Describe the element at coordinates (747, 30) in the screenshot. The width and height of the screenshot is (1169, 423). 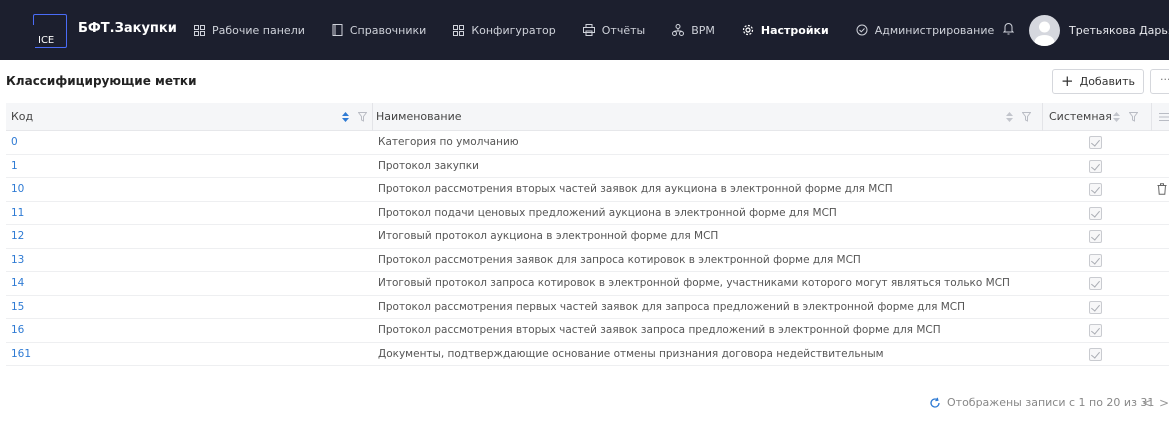
I see `gear-icon` at that location.